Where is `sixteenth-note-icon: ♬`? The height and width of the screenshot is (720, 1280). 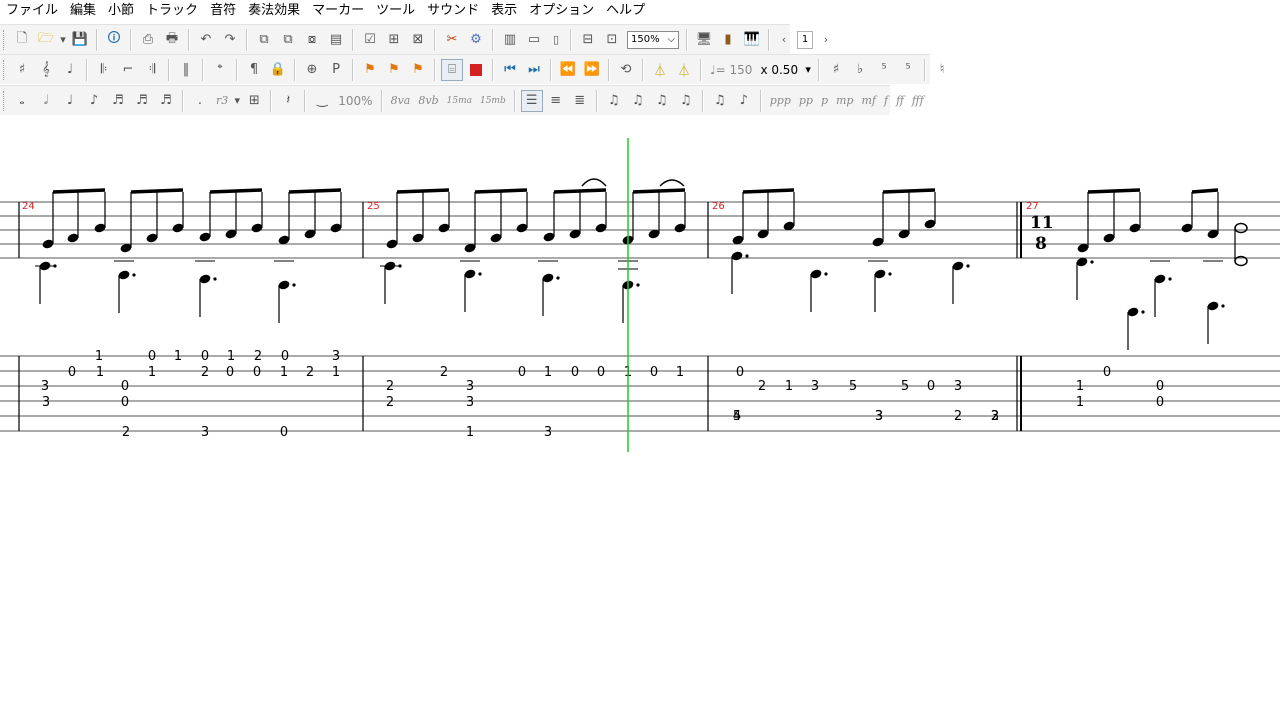 sixteenth-note-icon: ♬ is located at coordinates (118, 101).